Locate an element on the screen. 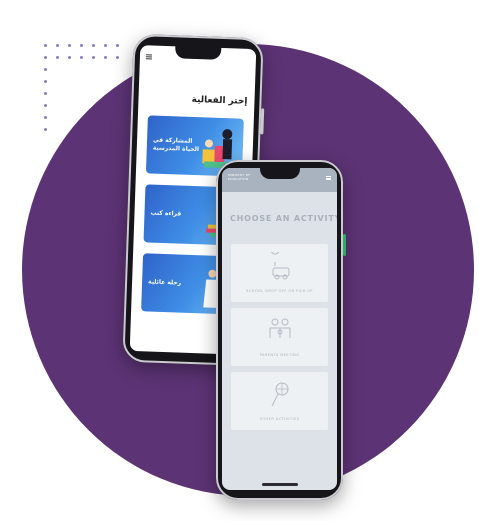 The width and height of the screenshot is (479, 521). option-parents-meeting: PARENTS MEETING is located at coordinates (279, 337).